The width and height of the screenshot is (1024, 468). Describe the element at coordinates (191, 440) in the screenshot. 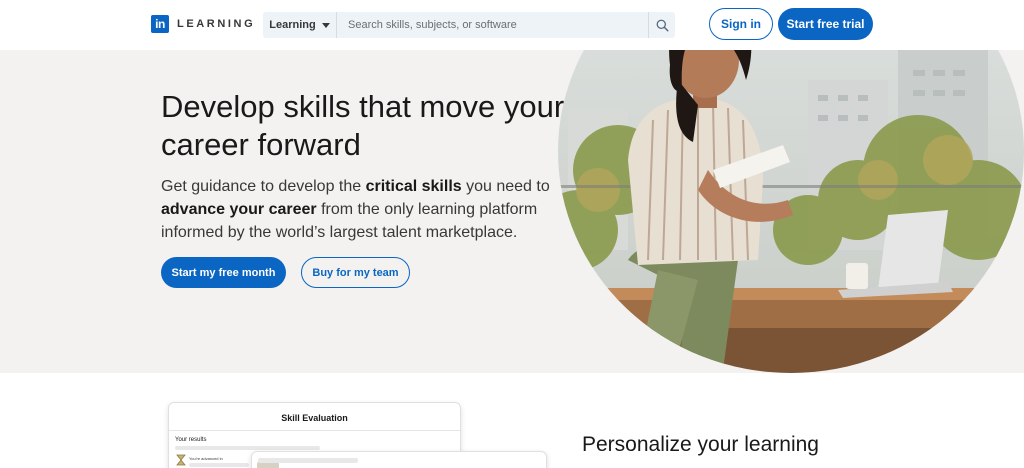

I see `your-results-label: Your results` at that location.